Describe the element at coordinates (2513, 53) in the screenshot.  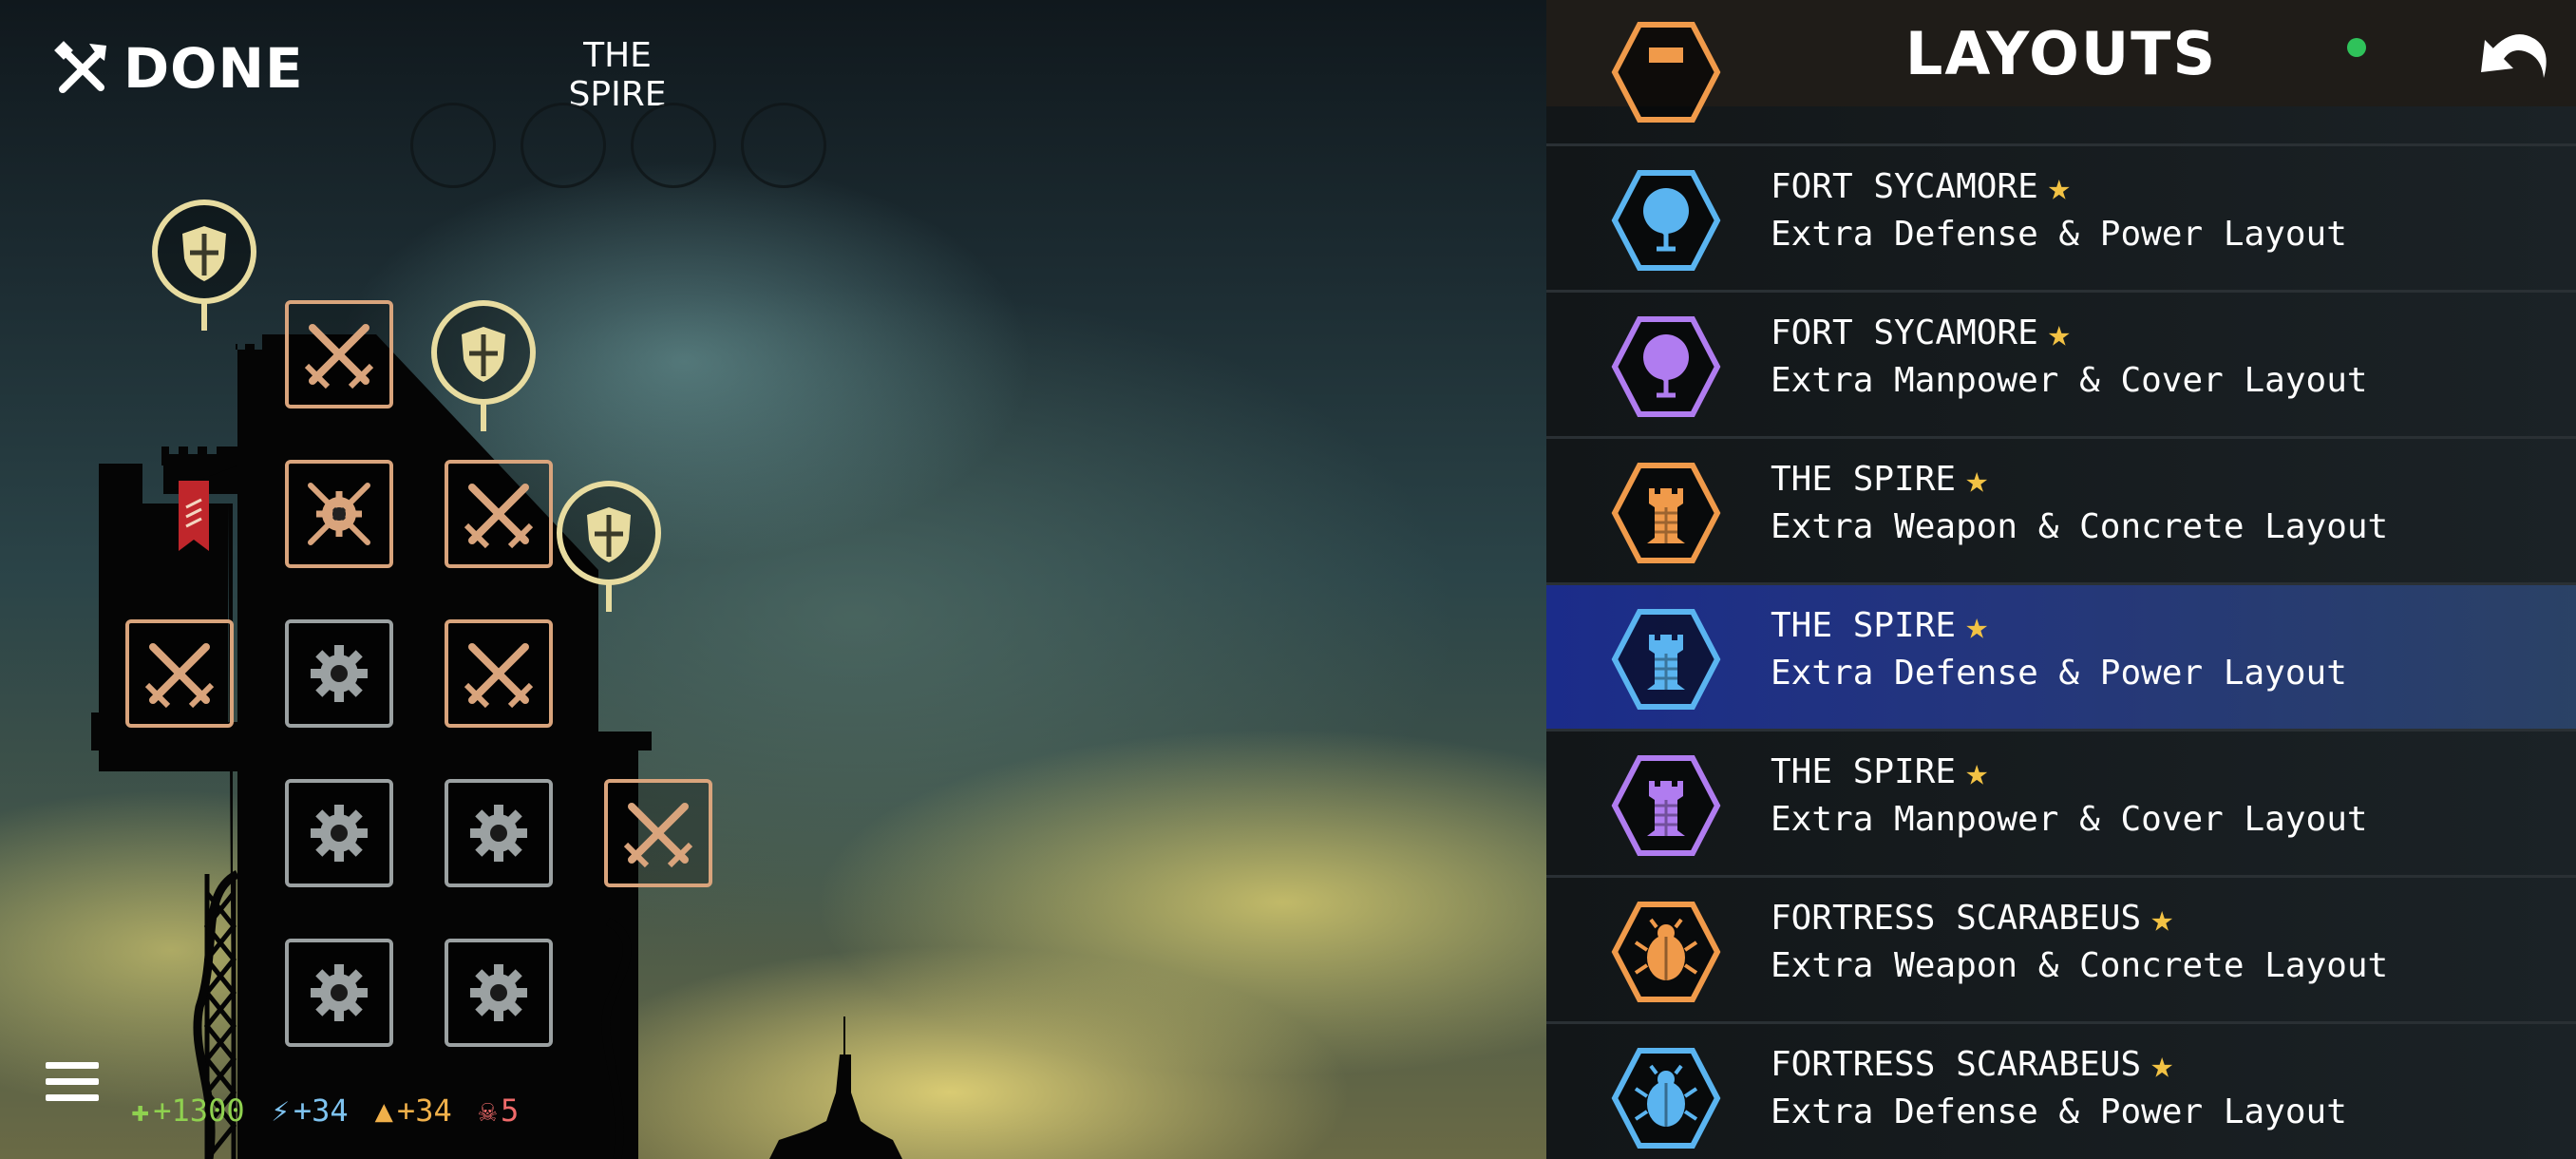
I see `back-arrow-icon` at that location.